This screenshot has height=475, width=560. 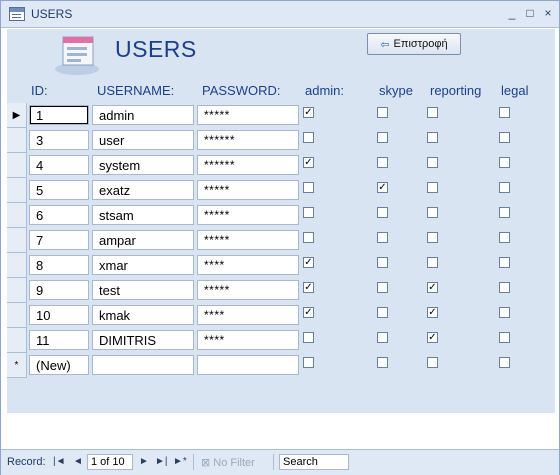 What do you see at coordinates (59, 290) in the screenshot?
I see `id-field: 9` at bounding box center [59, 290].